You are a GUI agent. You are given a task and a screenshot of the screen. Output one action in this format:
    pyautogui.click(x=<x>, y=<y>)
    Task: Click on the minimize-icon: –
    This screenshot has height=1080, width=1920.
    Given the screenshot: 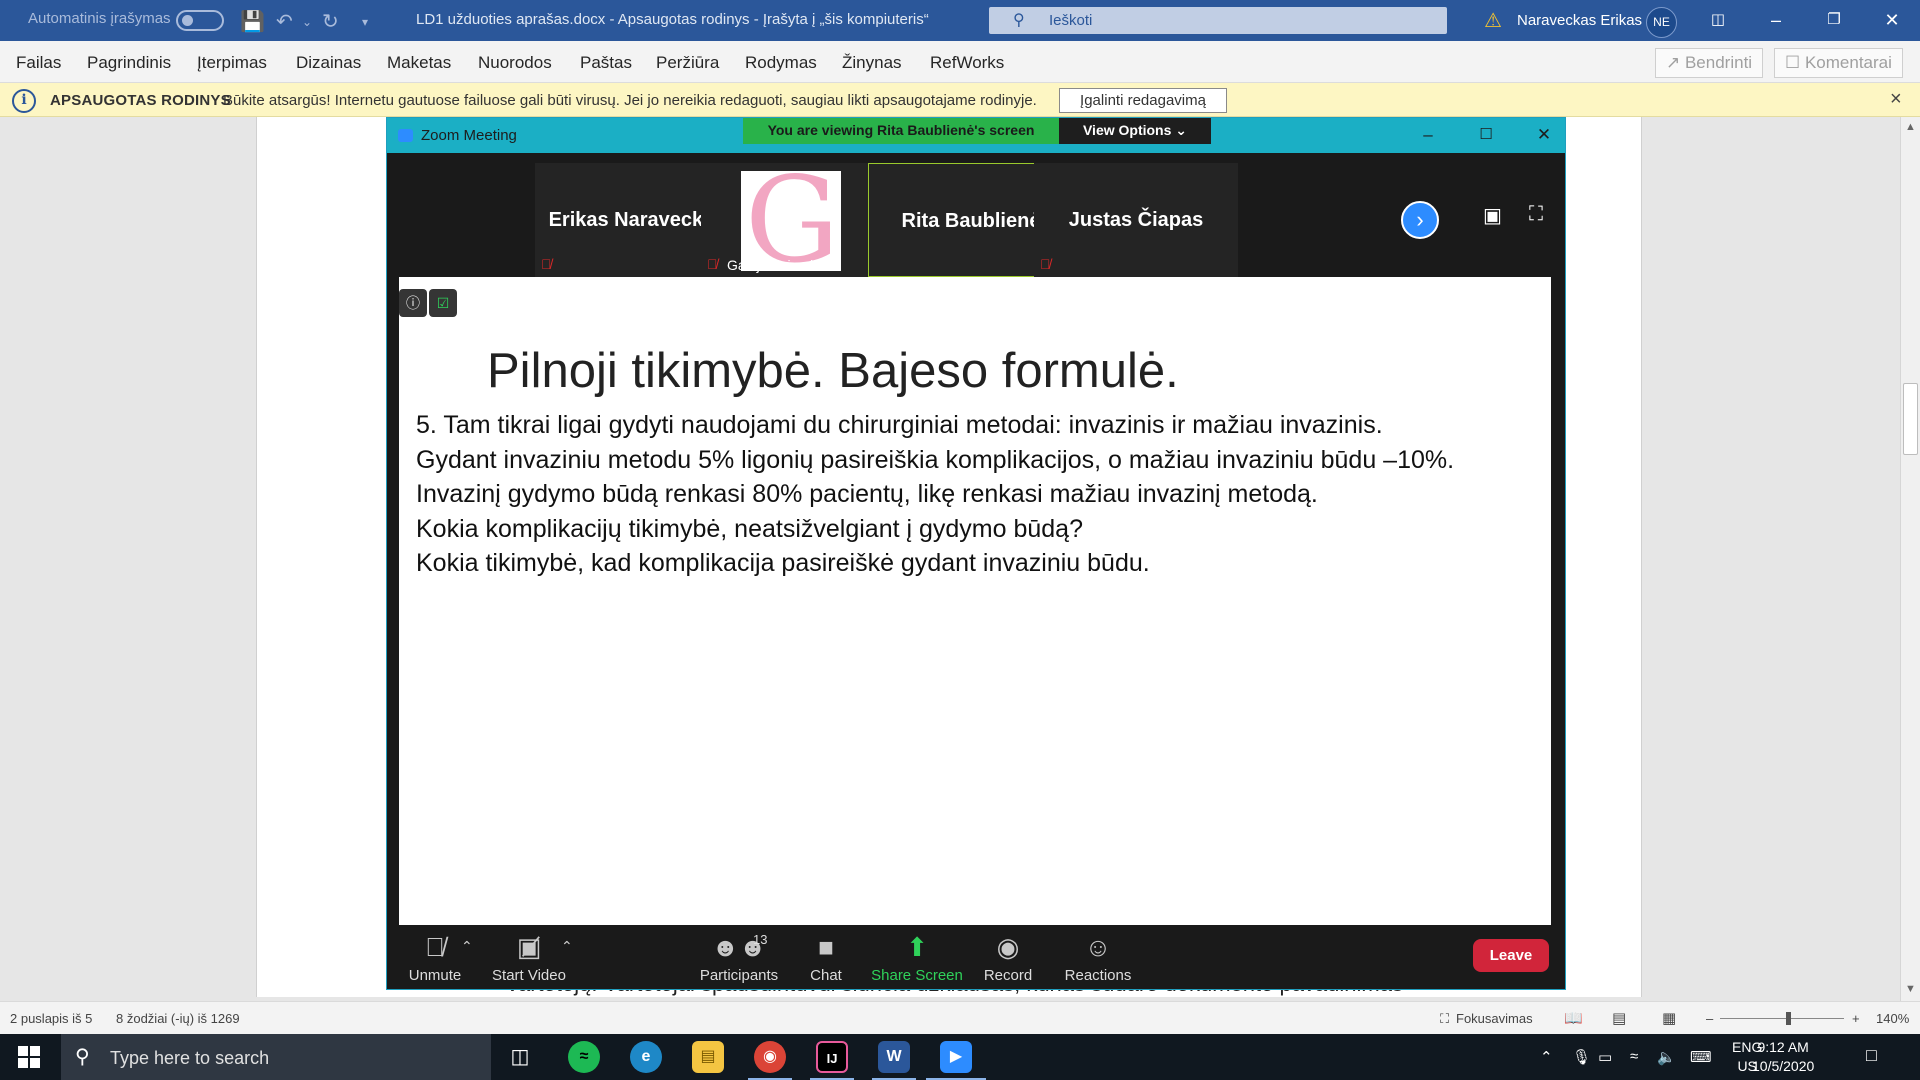 What is the action you would take?
    pyautogui.click(x=1776, y=20)
    